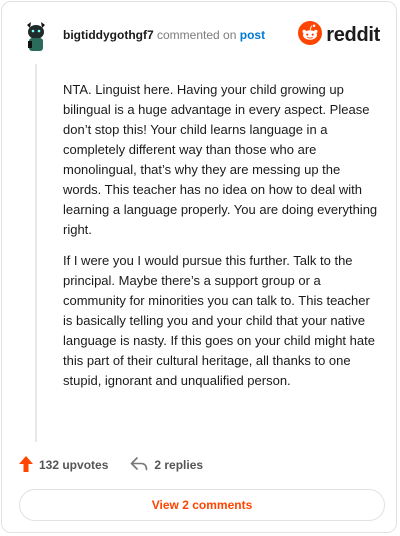 This screenshot has height=536, width=400. What do you see at coordinates (108, 35) in the screenshot?
I see `username: bigtiddygothgf7` at bounding box center [108, 35].